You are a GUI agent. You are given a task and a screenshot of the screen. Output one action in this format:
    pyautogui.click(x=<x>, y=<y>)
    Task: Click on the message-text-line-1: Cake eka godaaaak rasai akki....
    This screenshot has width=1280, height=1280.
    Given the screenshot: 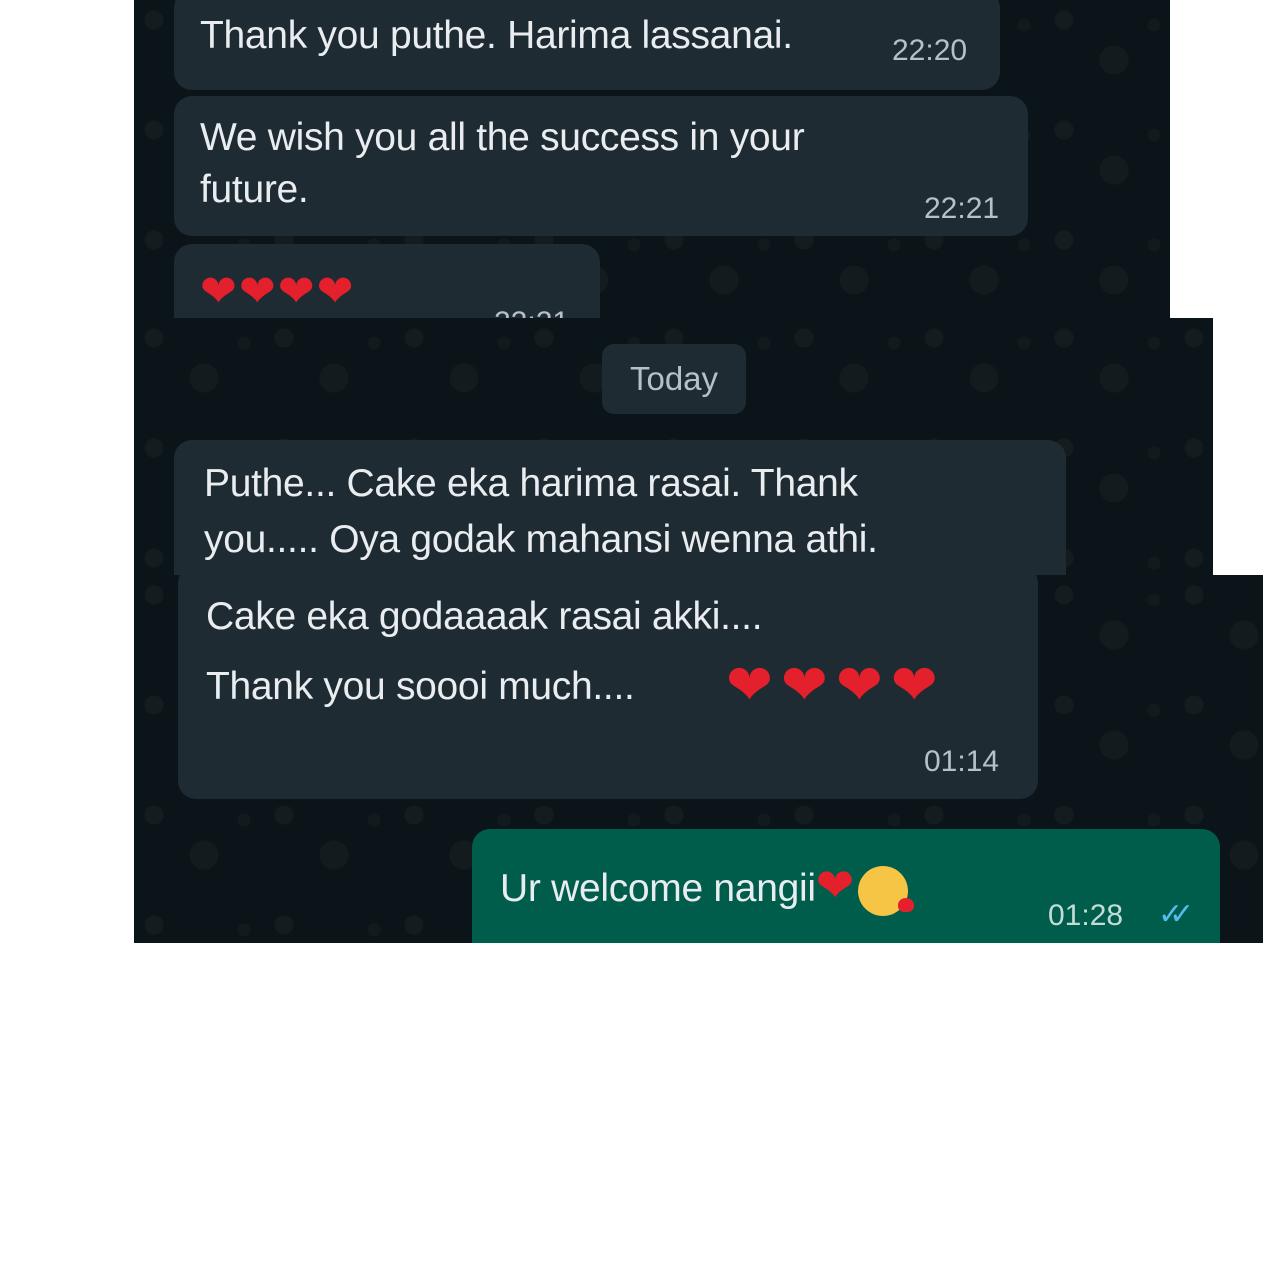 What is the action you would take?
    pyautogui.click(x=484, y=616)
    